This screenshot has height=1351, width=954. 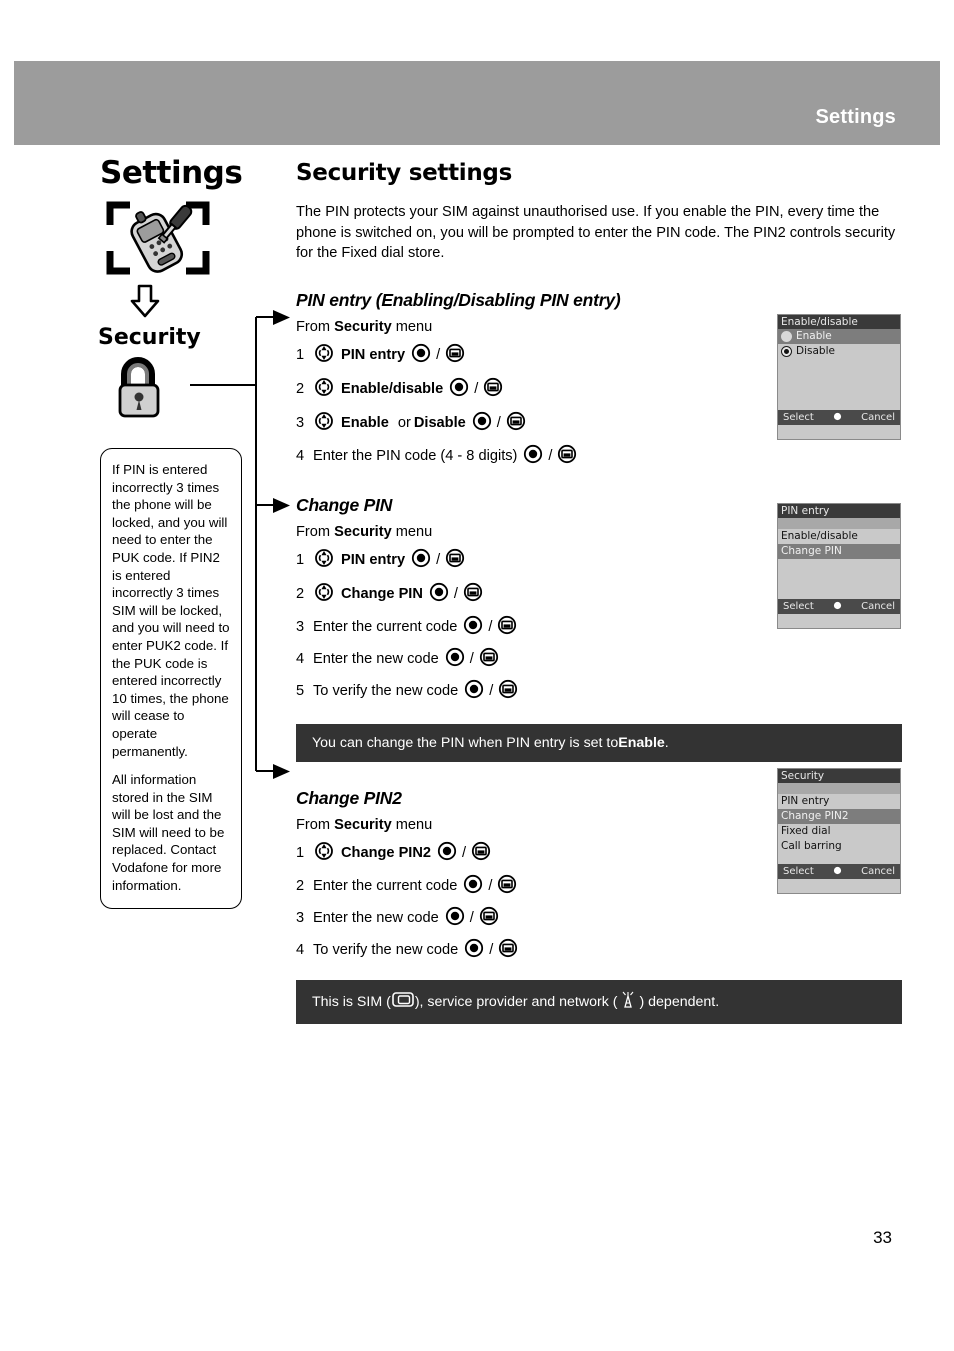 What do you see at coordinates (403, 1001) in the screenshot?
I see `sim-card-icon` at bounding box center [403, 1001].